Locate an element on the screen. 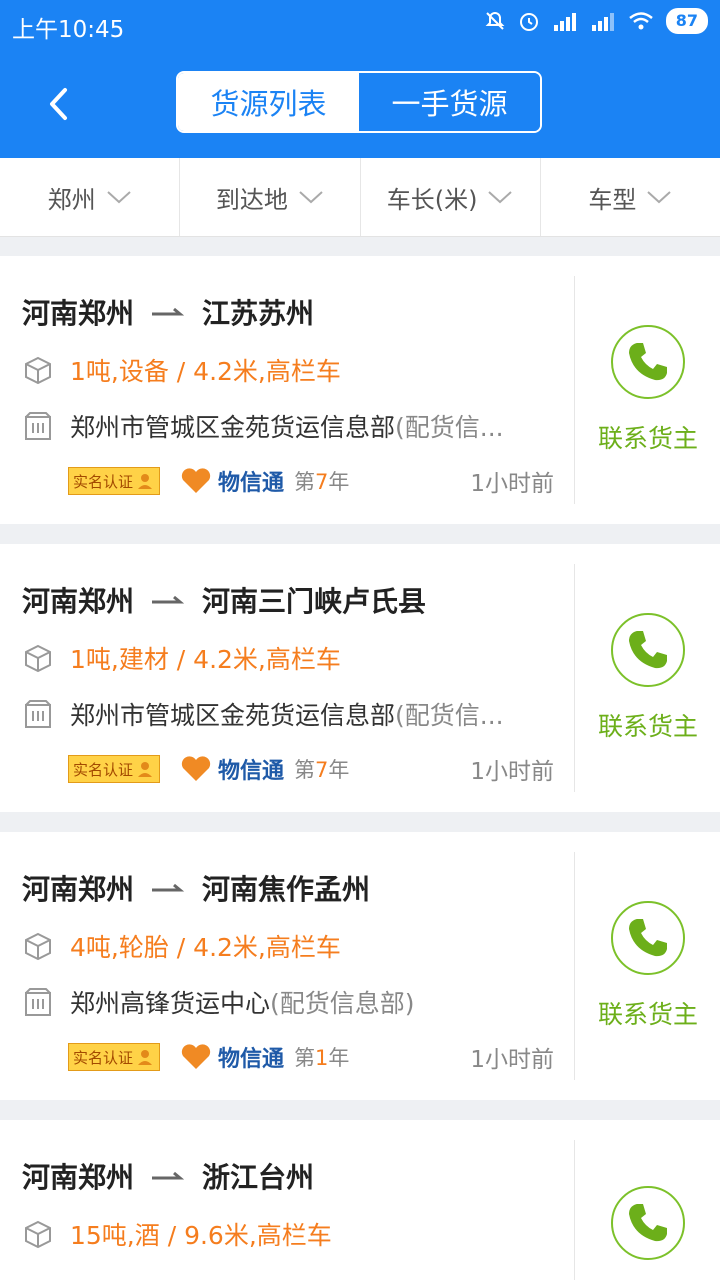 The height and width of the screenshot is (1280, 720). goods-row: 4吨,轮胎 / 4.2米,高栏车 is located at coordinates (181, 946).